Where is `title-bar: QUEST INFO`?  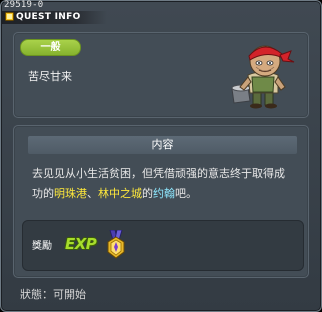 title-bar: QUEST INFO is located at coordinates (54, 17).